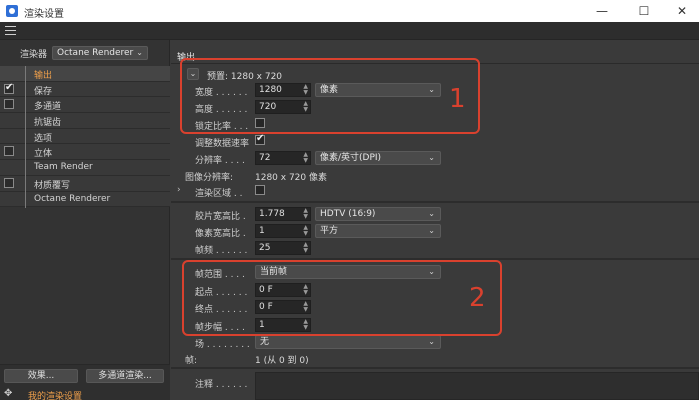 The width and height of the screenshot is (699, 400). Describe the element at coordinates (191, 361) in the screenshot. I see `frames-label: 帧:` at that location.